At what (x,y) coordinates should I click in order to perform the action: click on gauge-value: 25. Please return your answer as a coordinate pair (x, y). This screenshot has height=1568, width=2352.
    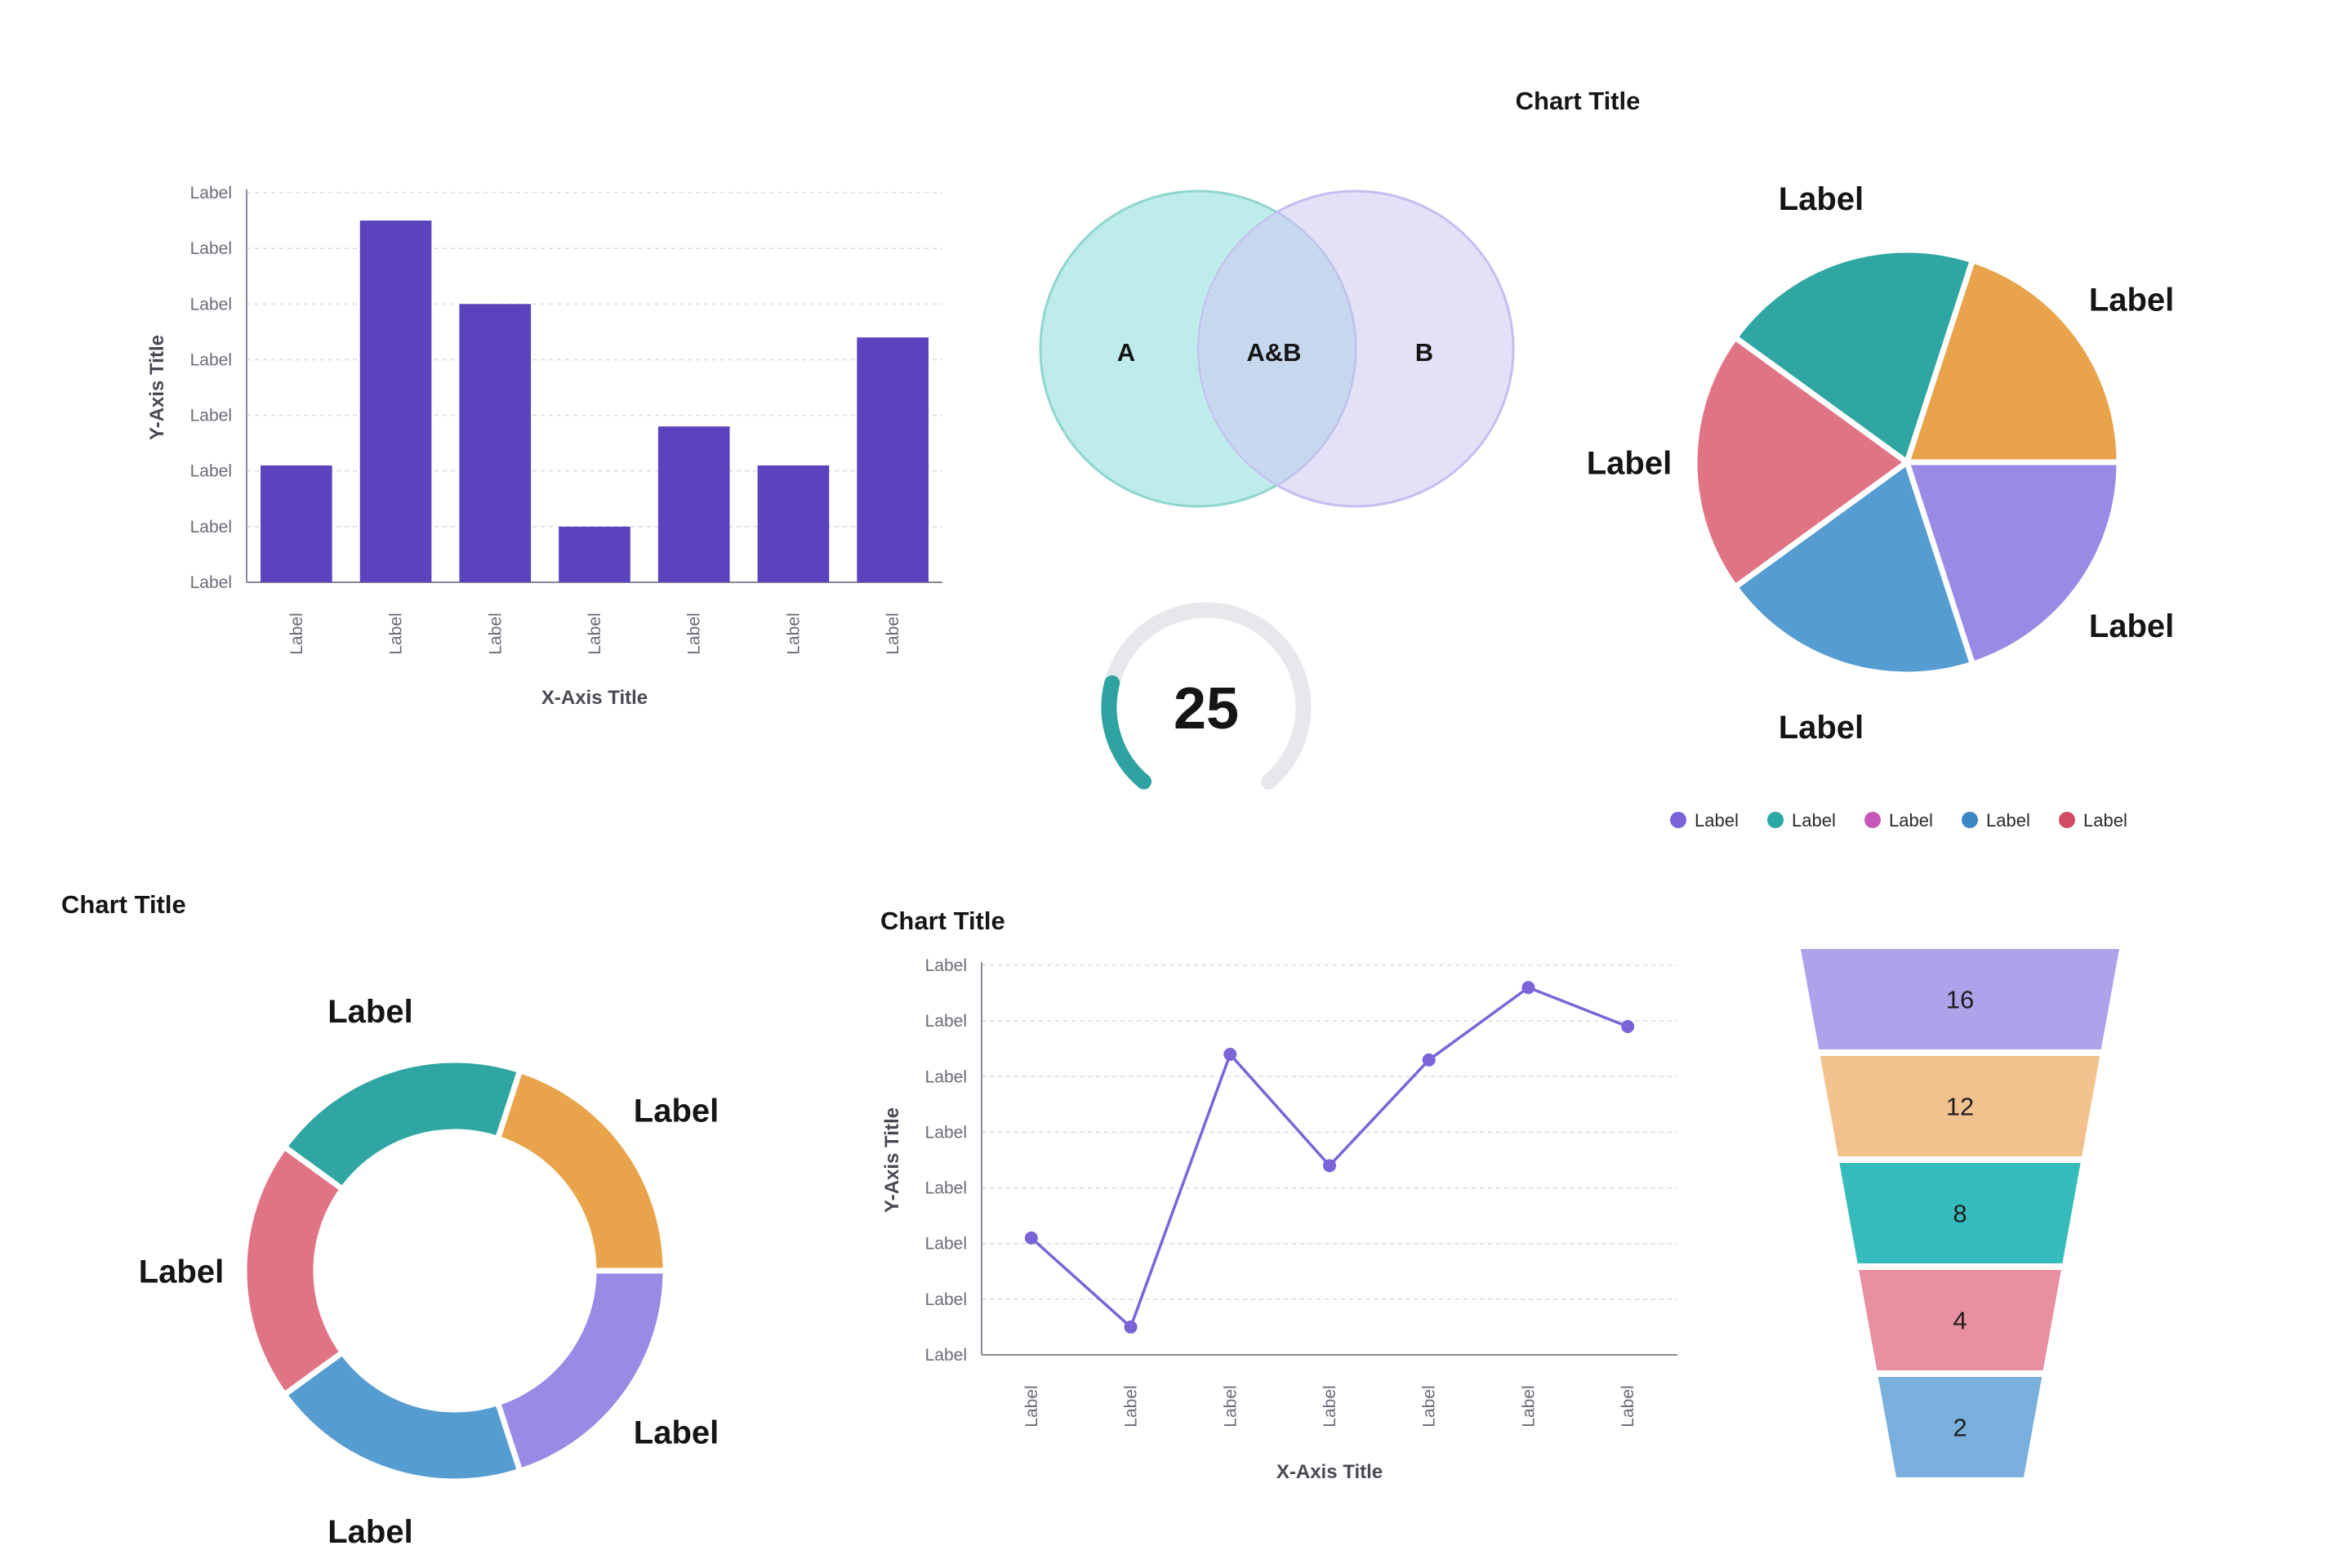
    Looking at the image, I should click on (1206, 709).